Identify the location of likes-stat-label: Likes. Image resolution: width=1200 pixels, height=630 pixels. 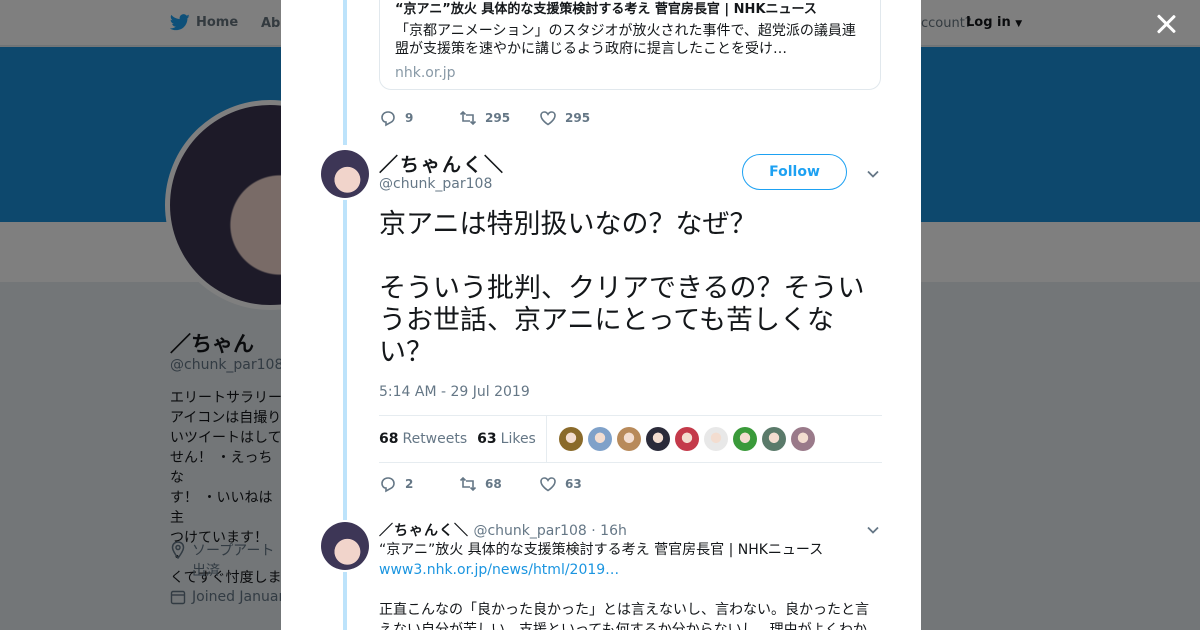
(518, 439).